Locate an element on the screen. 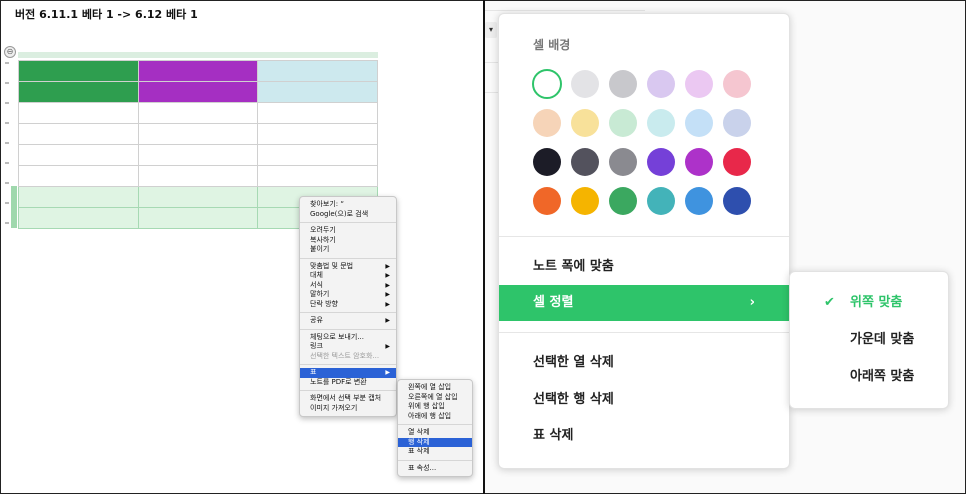  column-handle-bar is located at coordinates (198, 55).